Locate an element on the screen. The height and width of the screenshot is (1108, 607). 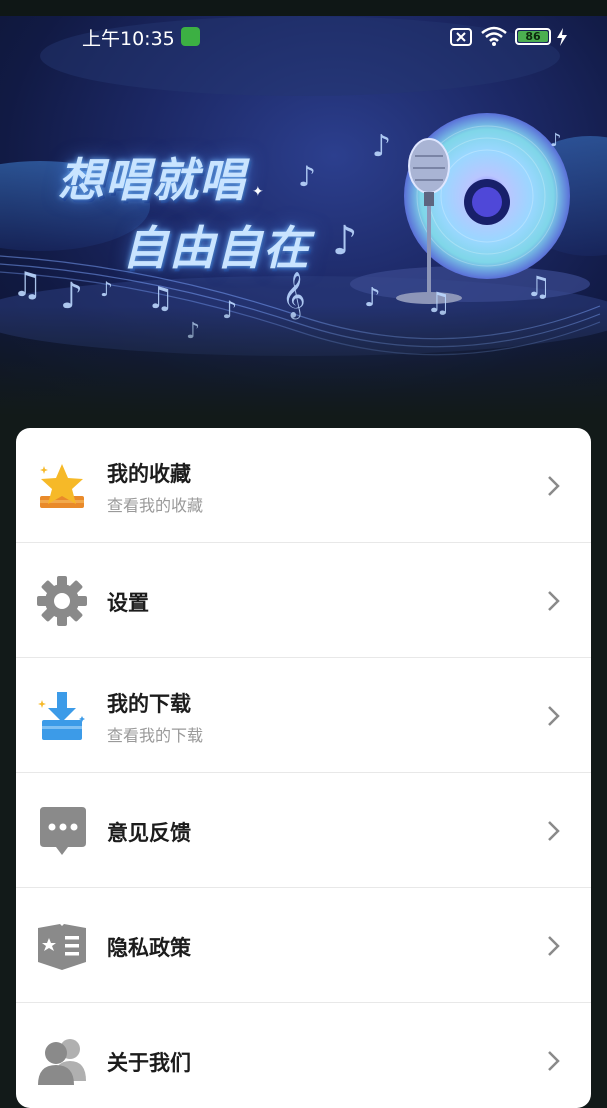
charging-icon is located at coordinates (562, 37).